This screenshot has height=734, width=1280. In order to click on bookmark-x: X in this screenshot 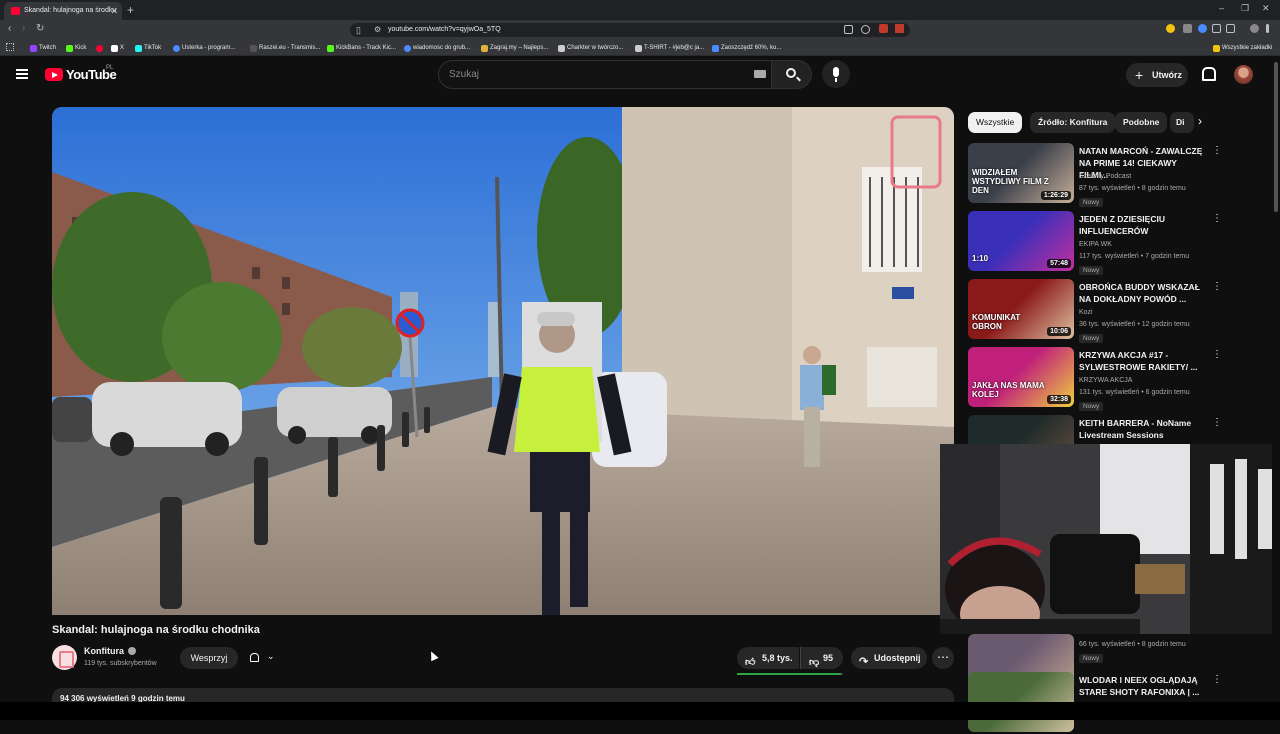, I will do `click(117, 48)`.